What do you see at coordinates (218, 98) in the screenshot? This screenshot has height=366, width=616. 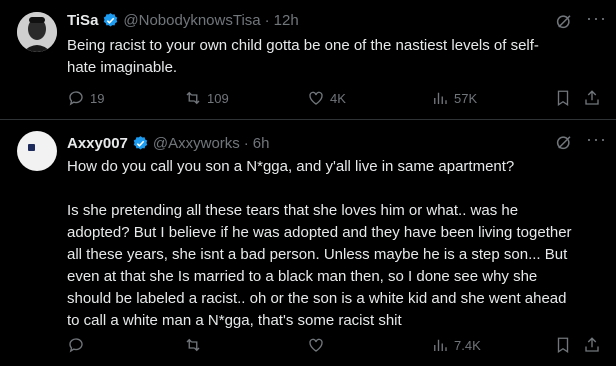 I see `retweet-count: 109` at bounding box center [218, 98].